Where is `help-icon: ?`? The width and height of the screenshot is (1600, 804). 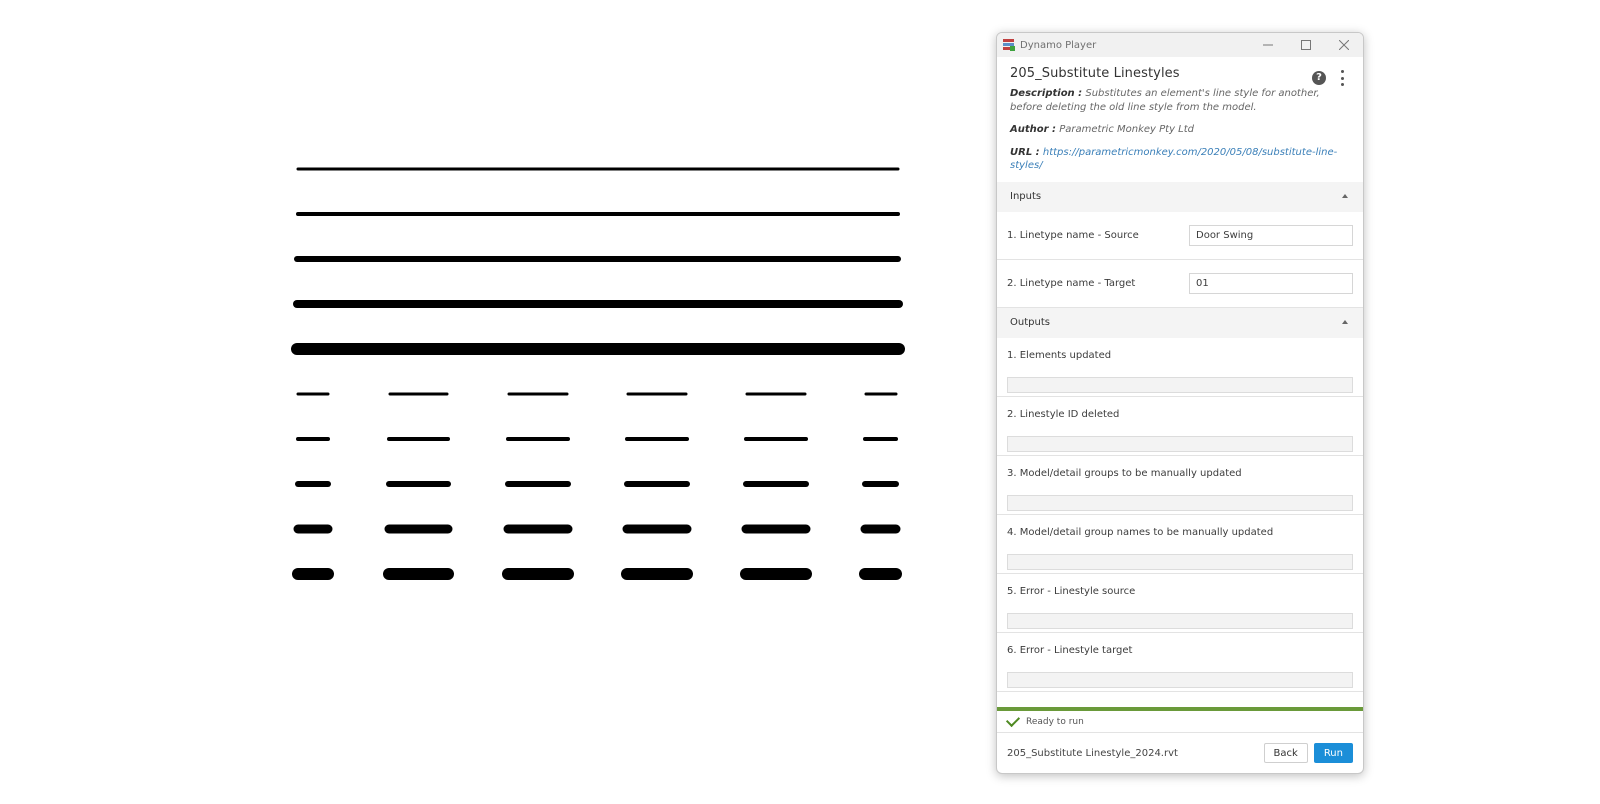
help-icon: ? is located at coordinates (1319, 78).